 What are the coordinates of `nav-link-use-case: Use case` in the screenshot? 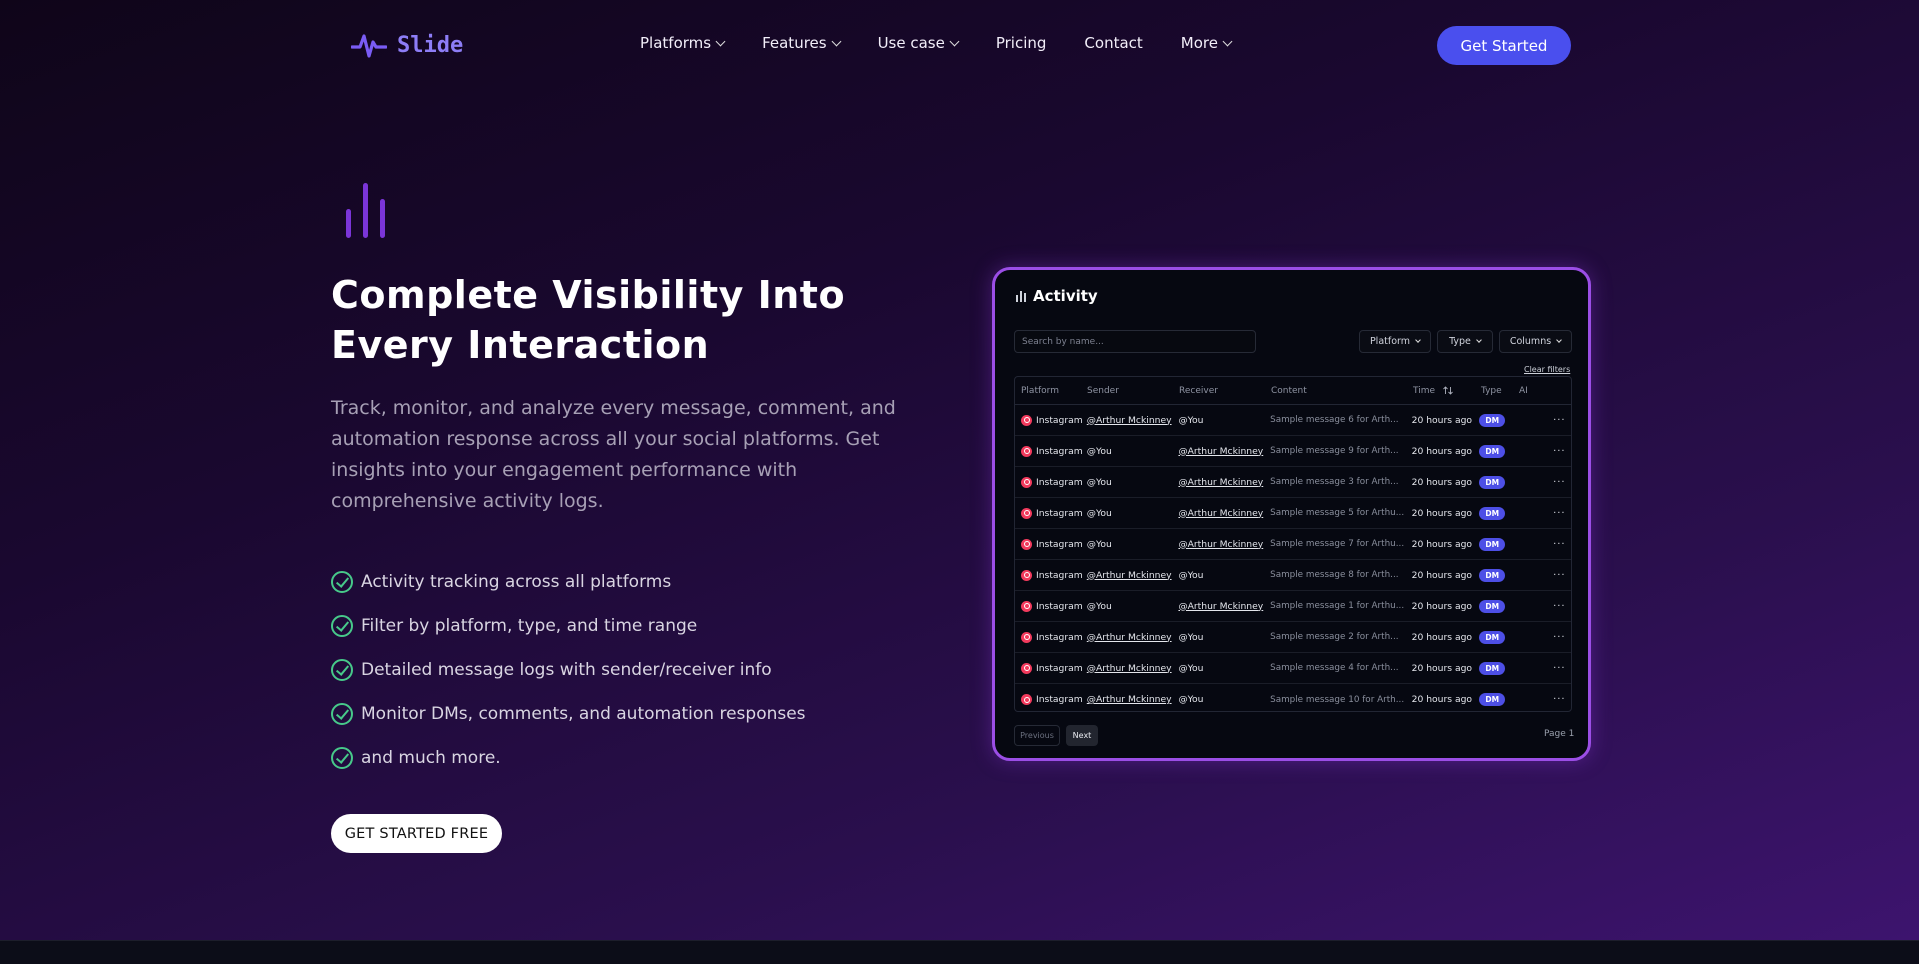 It's located at (919, 43).